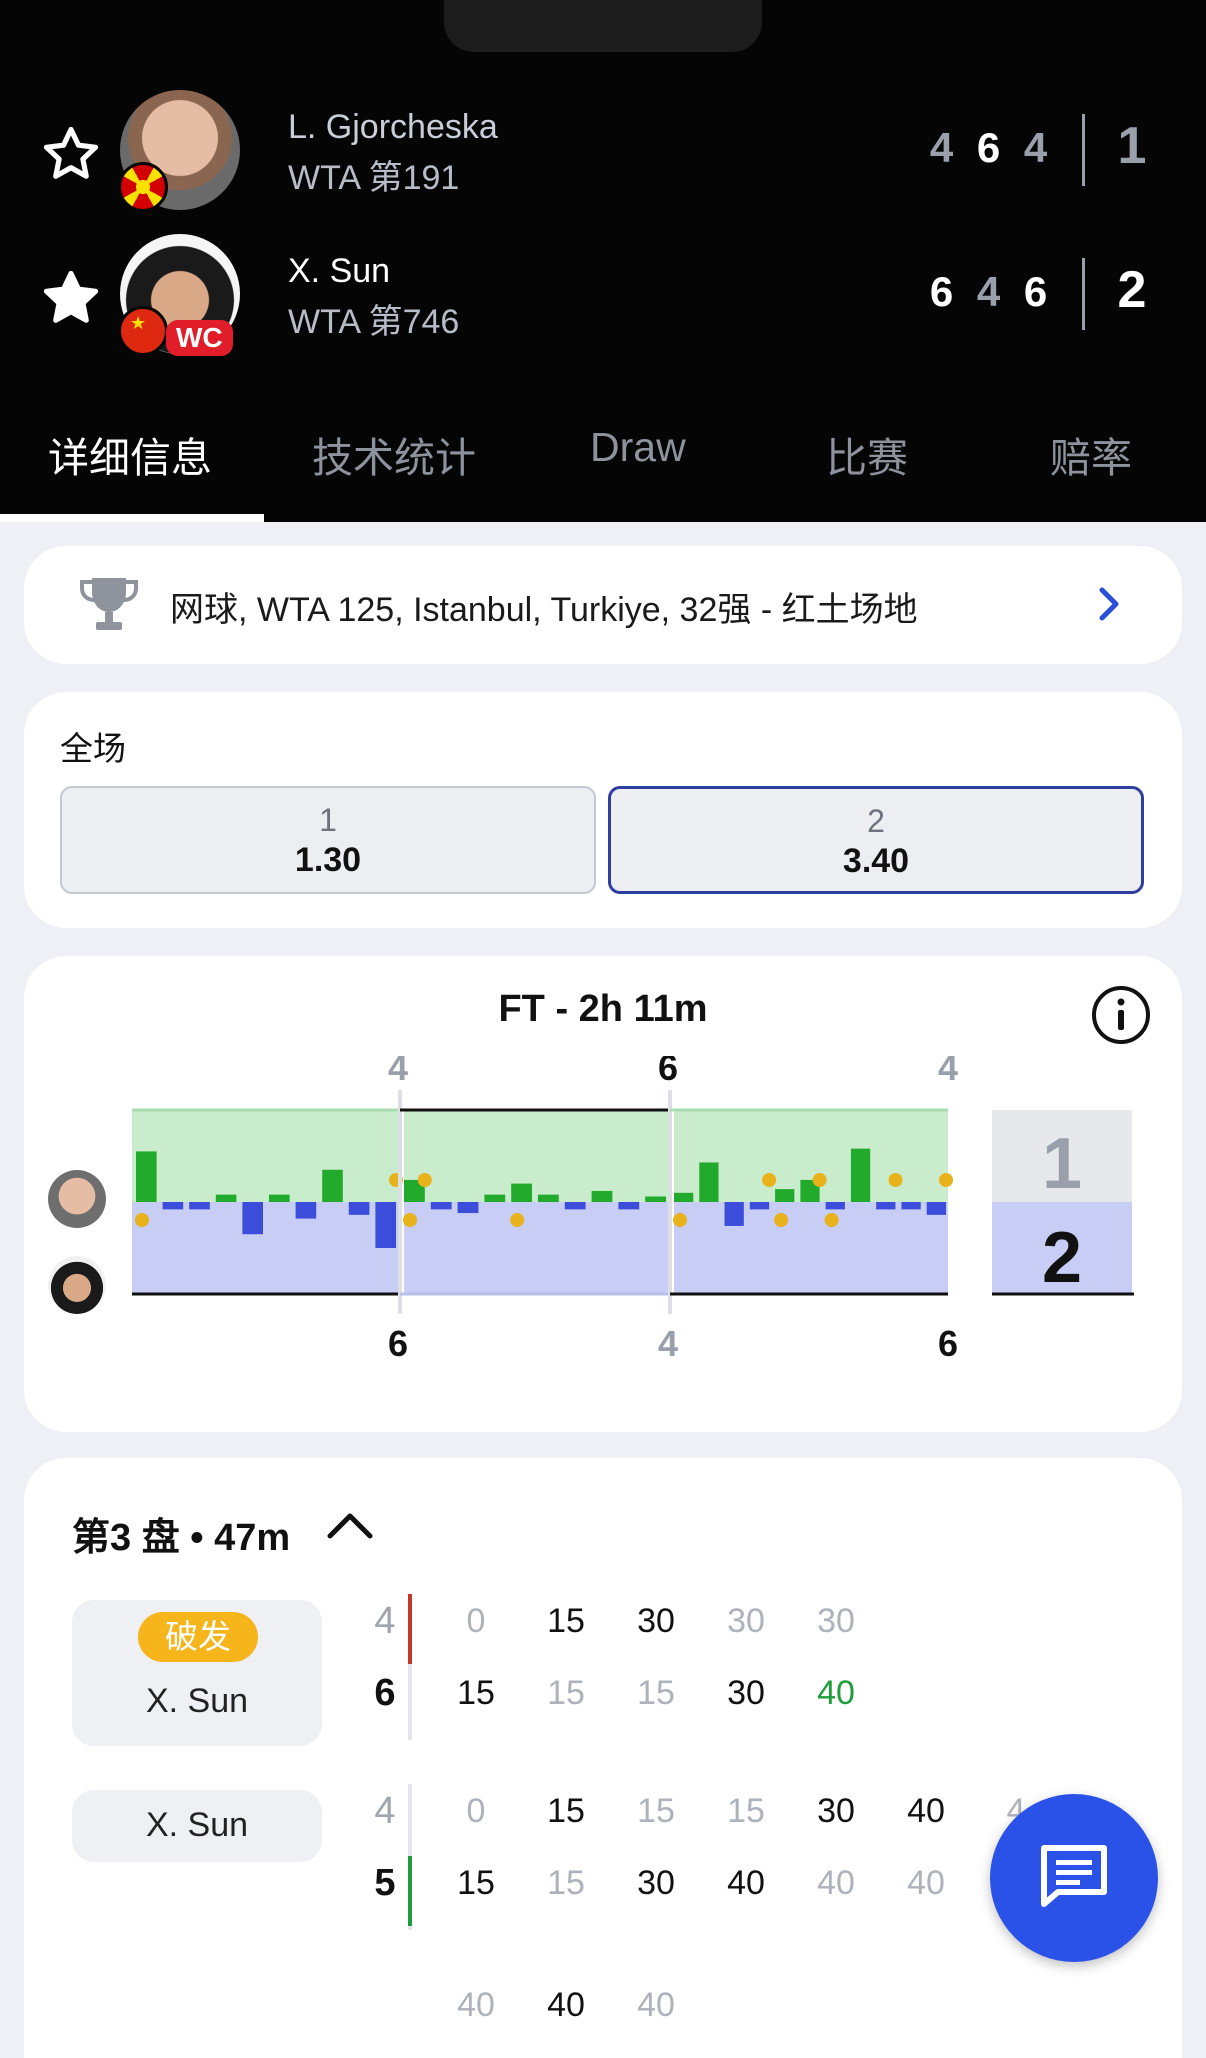 This screenshot has height=2058, width=1206. I want to click on game-indicator-bar, so click(410, 1629).